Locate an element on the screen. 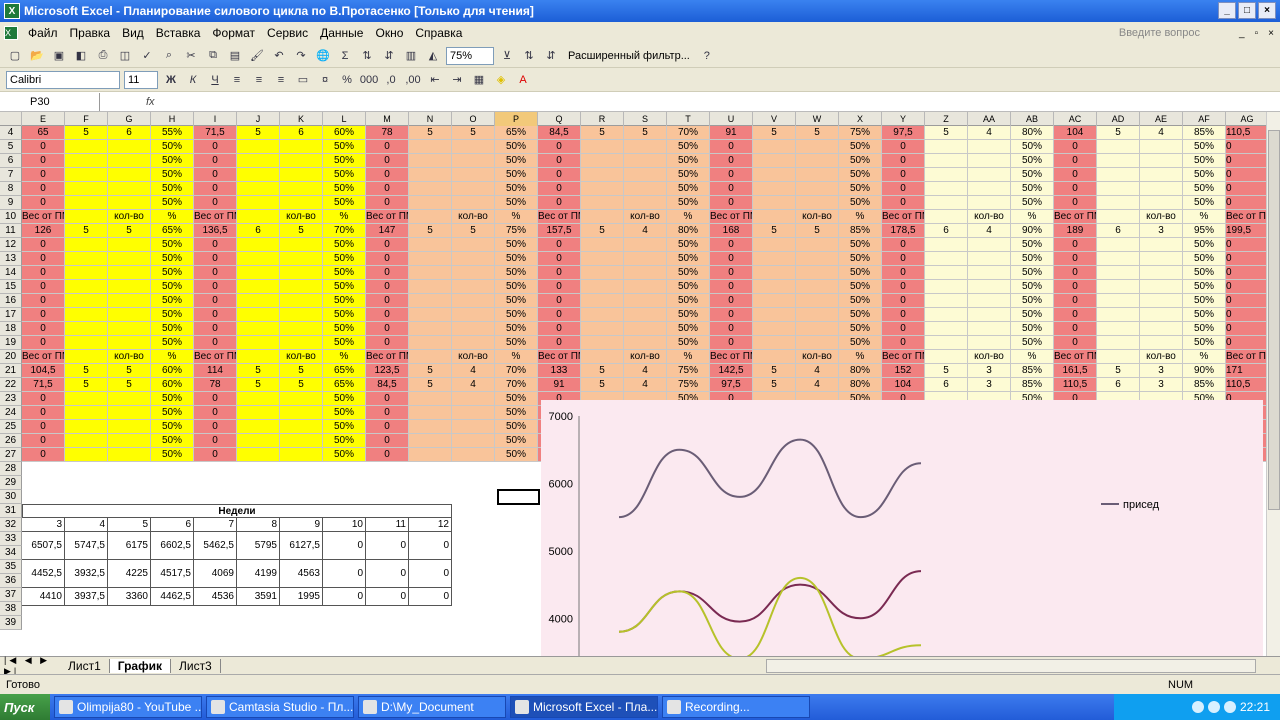 Image resolution: width=1280 pixels, height=720 pixels. cell-r4: 5 is located at coordinates (602, 133).